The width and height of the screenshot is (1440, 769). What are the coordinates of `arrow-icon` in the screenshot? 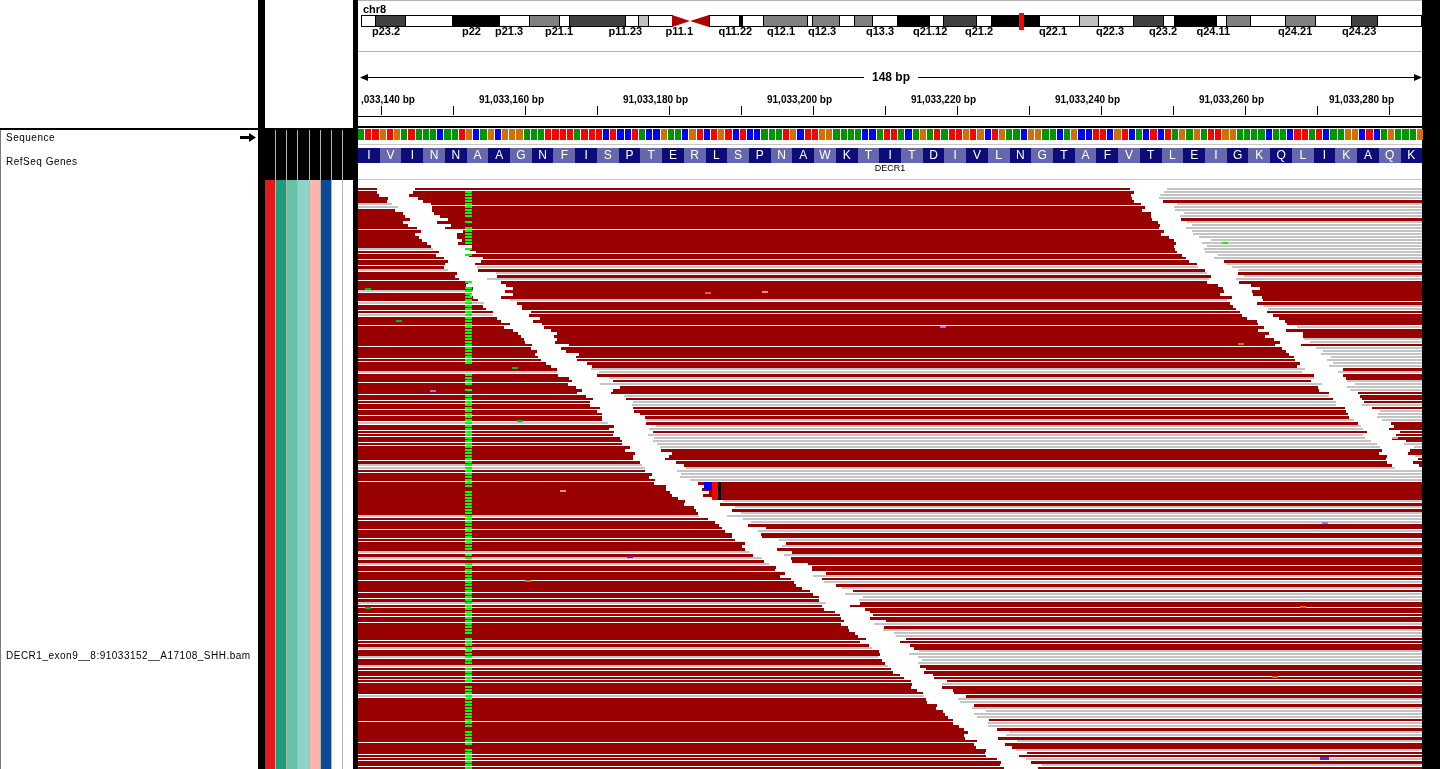 It's located at (248, 137).